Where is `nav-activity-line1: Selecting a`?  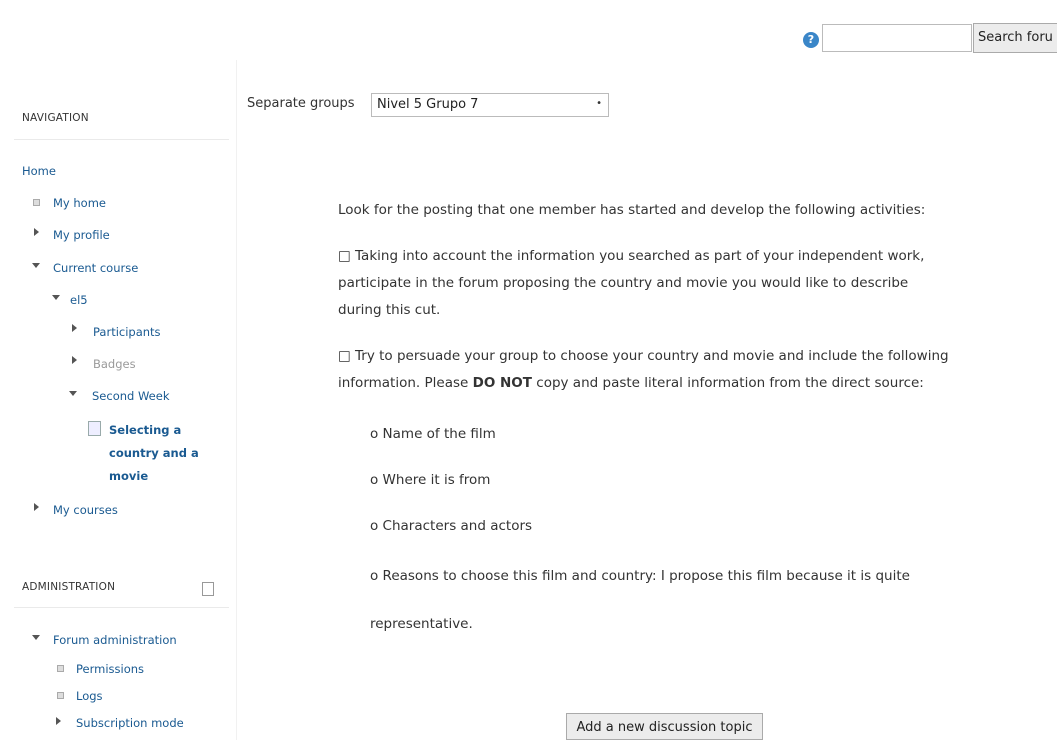
nav-activity-line1: Selecting a is located at coordinates (145, 430).